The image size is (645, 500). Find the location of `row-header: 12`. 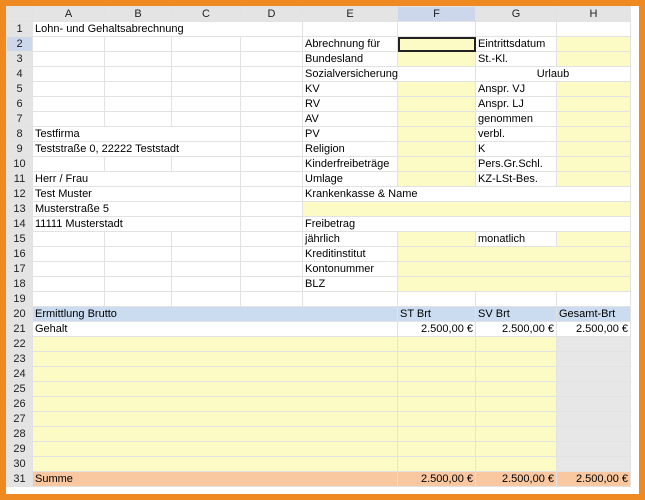

row-header: 12 is located at coordinates (19, 194).